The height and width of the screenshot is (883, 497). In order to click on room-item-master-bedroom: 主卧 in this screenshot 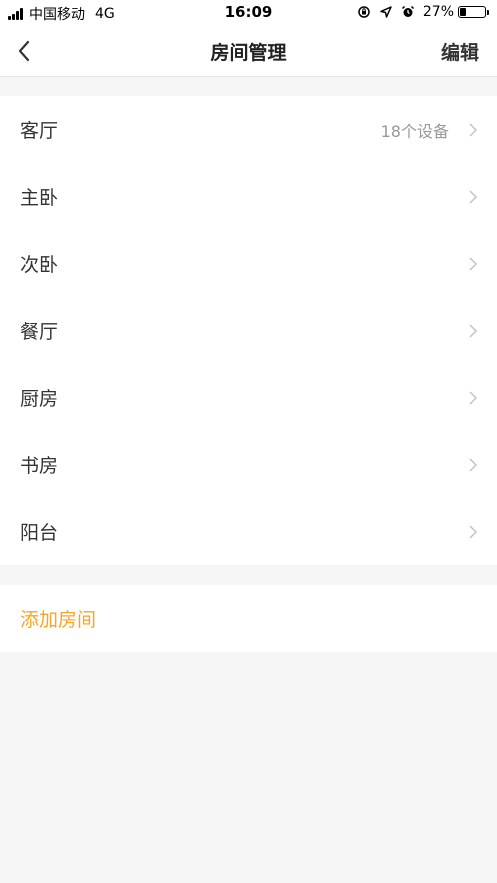, I will do `click(248, 196)`.